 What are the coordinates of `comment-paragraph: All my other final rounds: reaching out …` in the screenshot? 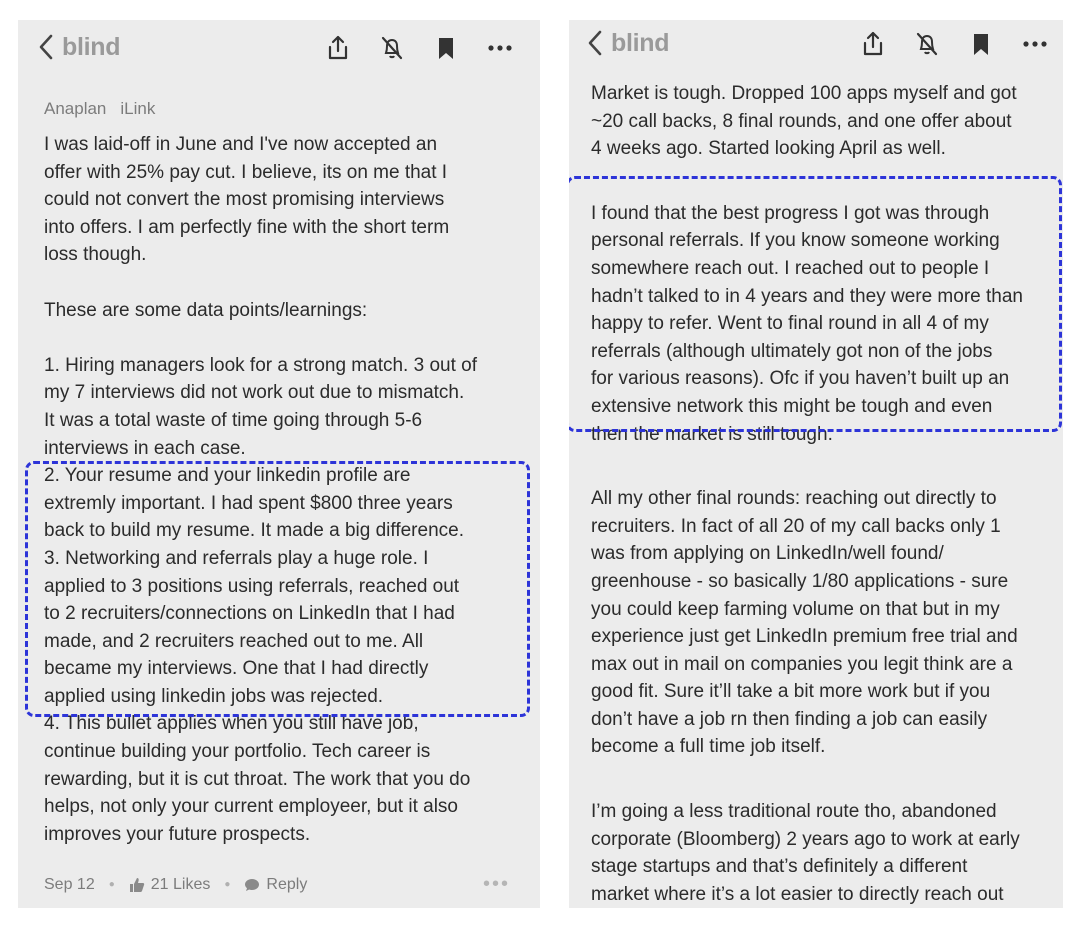 It's located at (804, 623).